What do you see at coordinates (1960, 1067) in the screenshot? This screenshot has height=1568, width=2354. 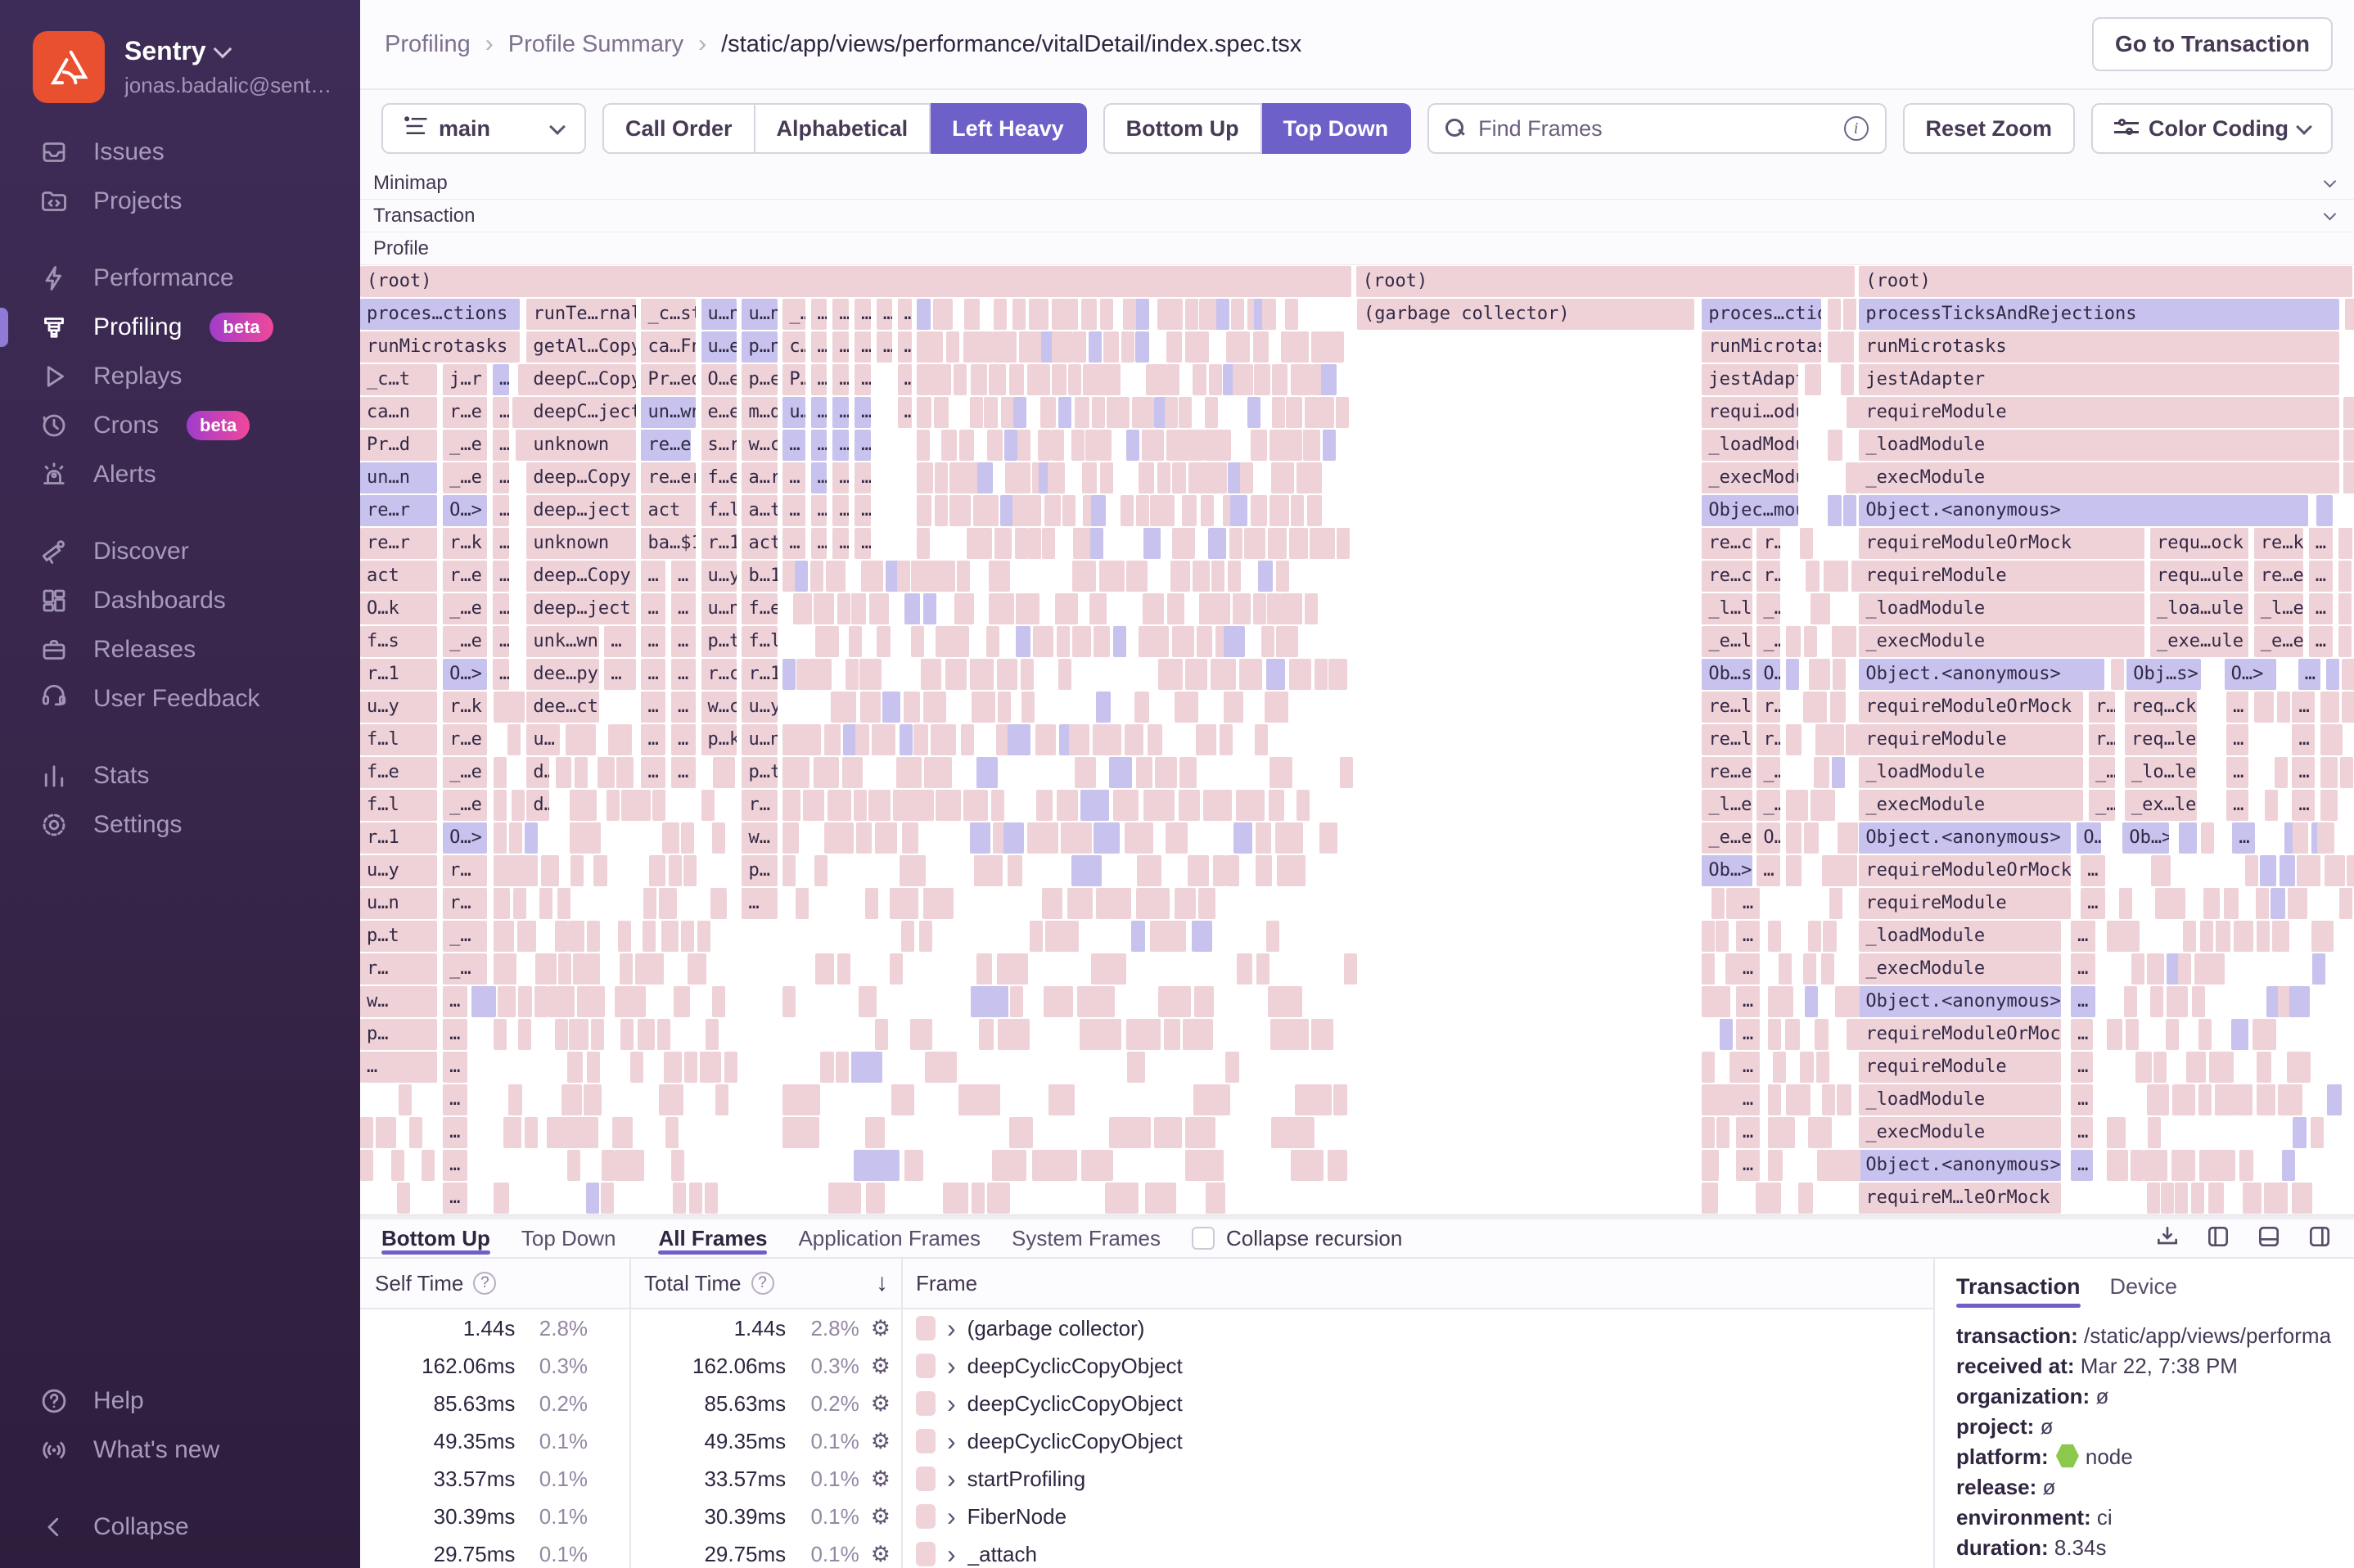 I see `flame-frame: requireModule` at bounding box center [1960, 1067].